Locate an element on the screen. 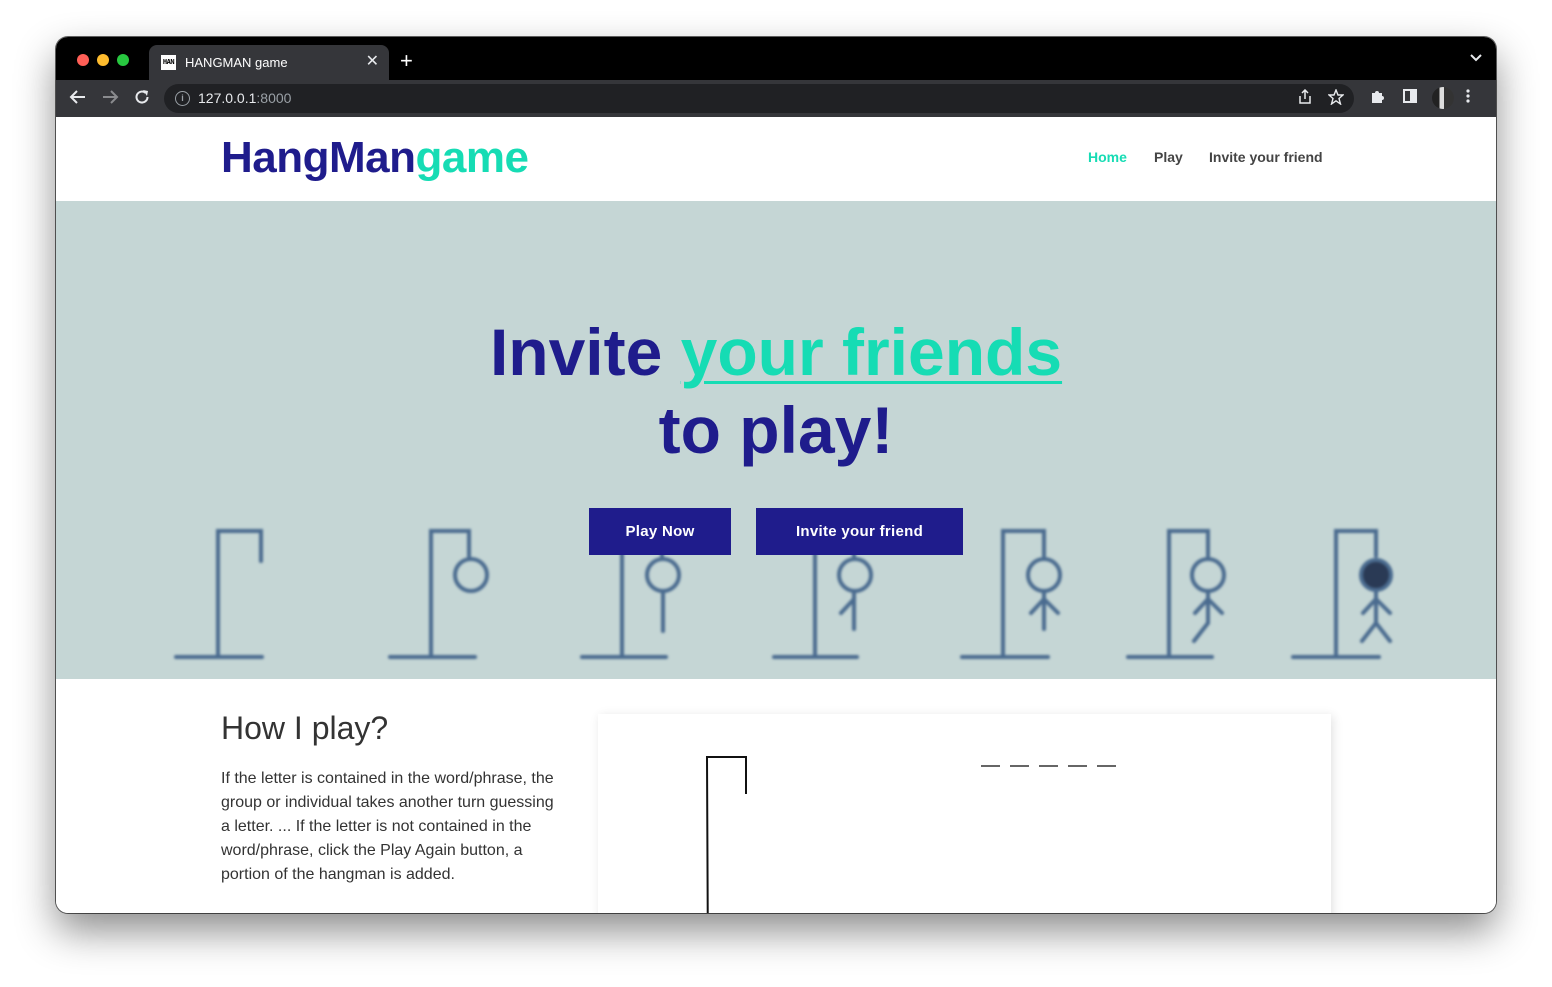 The image size is (1552, 987). site-logo: HangMangame is located at coordinates (375, 158).